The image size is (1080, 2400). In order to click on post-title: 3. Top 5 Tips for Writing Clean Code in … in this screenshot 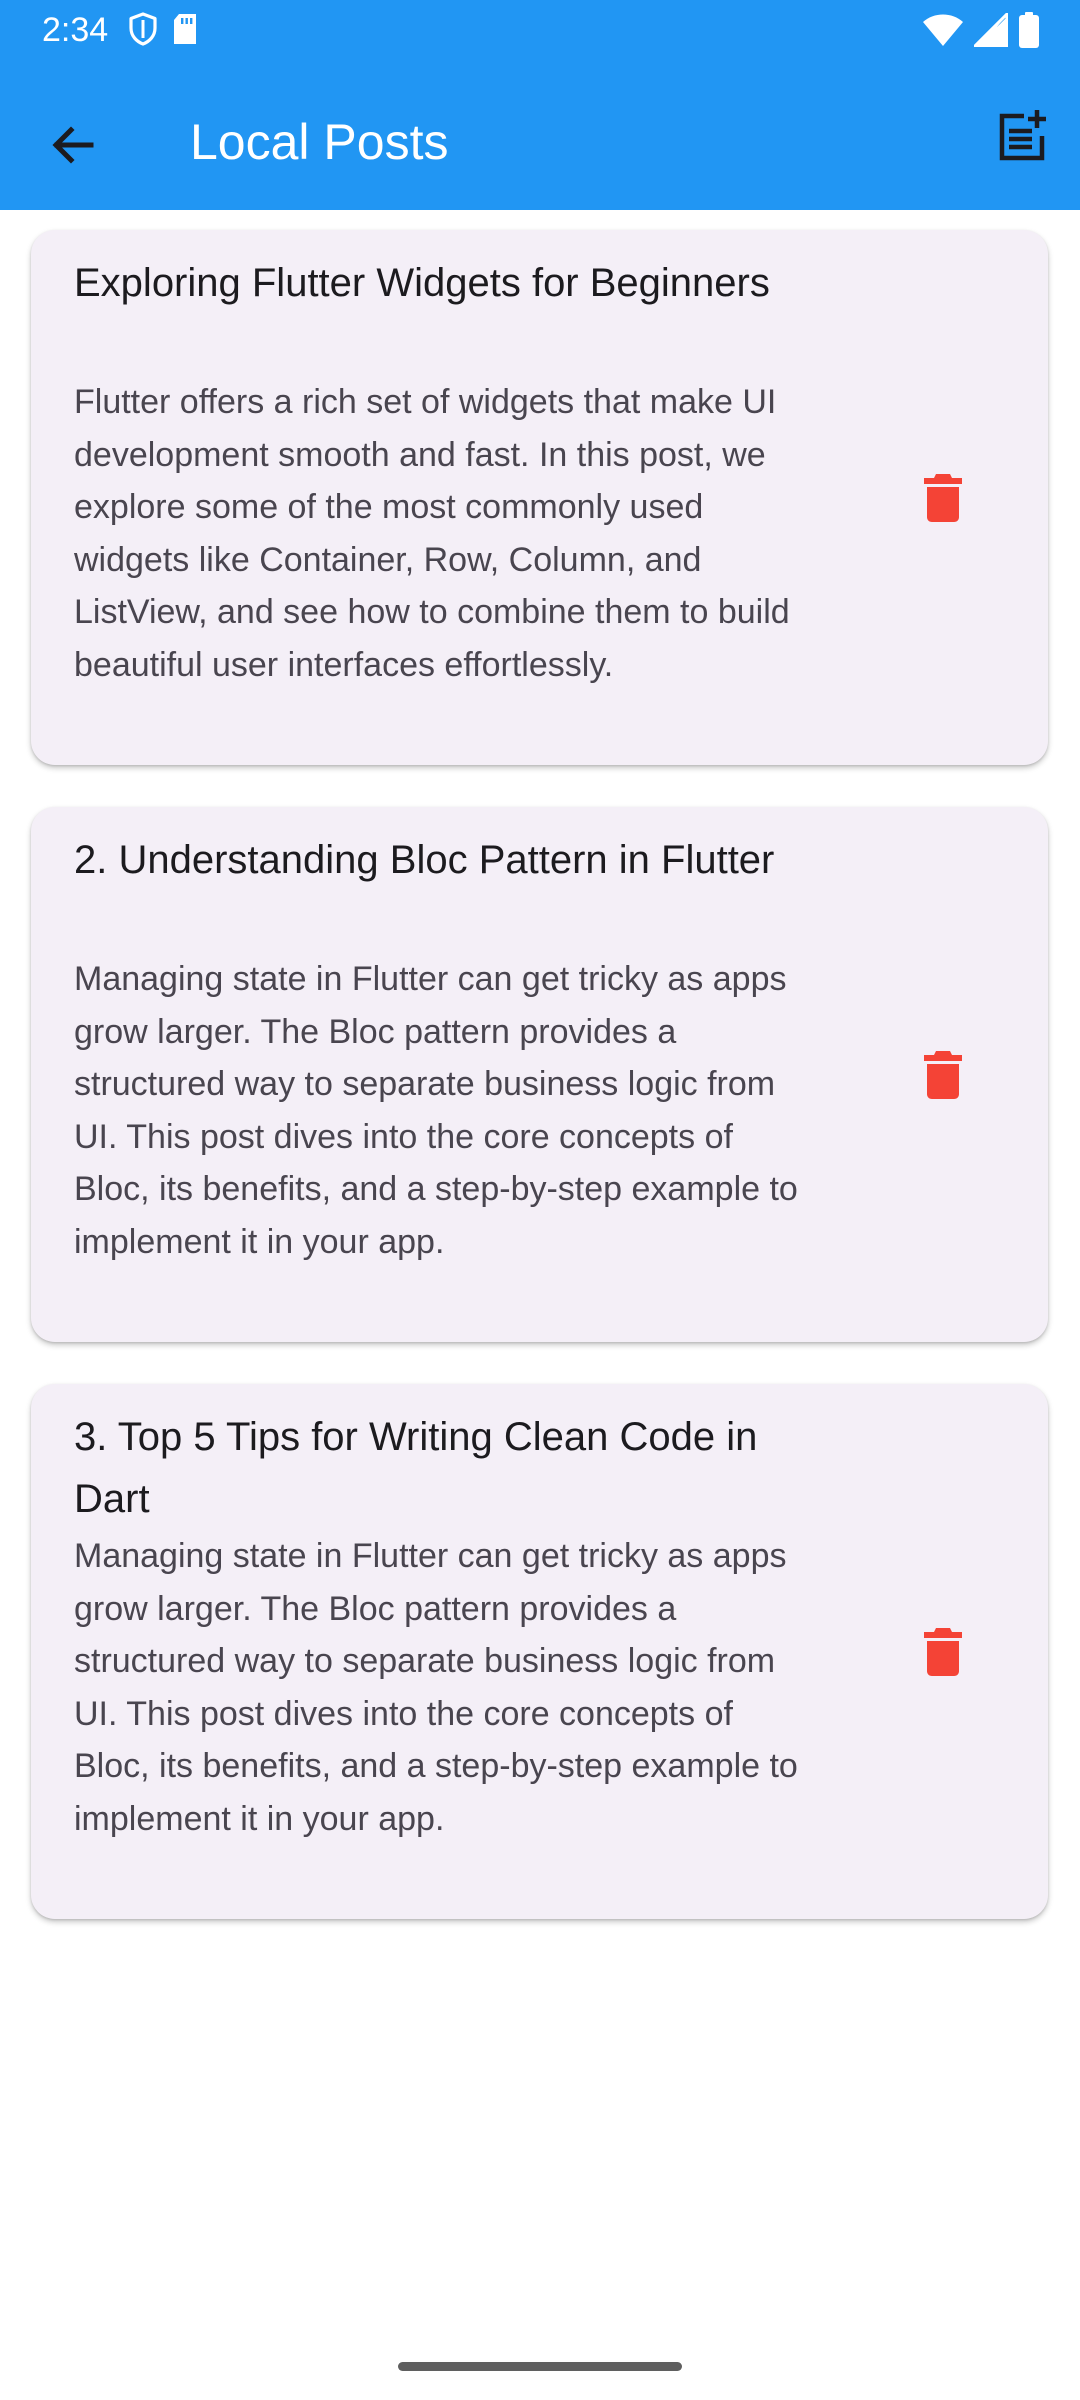, I will do `click(416, 1468)`.